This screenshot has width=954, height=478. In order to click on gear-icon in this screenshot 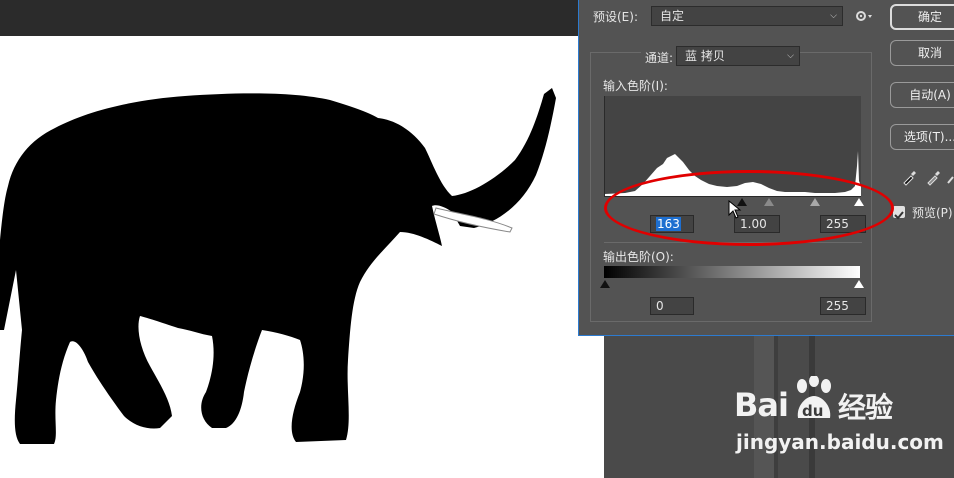, I will do `click(865, 16)`.